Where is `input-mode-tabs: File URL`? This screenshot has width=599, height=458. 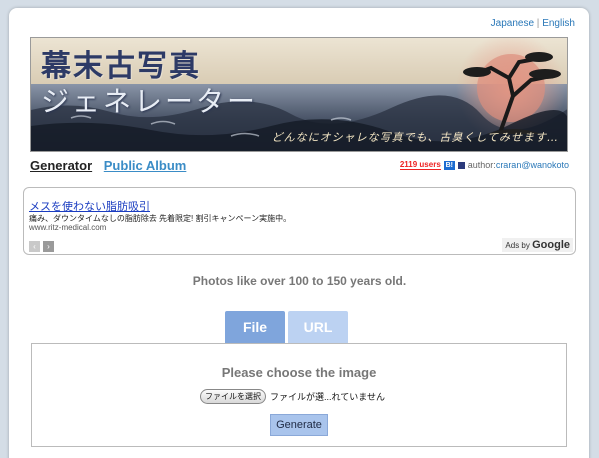
input-mode-tabs: File URL is located at coordinates (286, 327).